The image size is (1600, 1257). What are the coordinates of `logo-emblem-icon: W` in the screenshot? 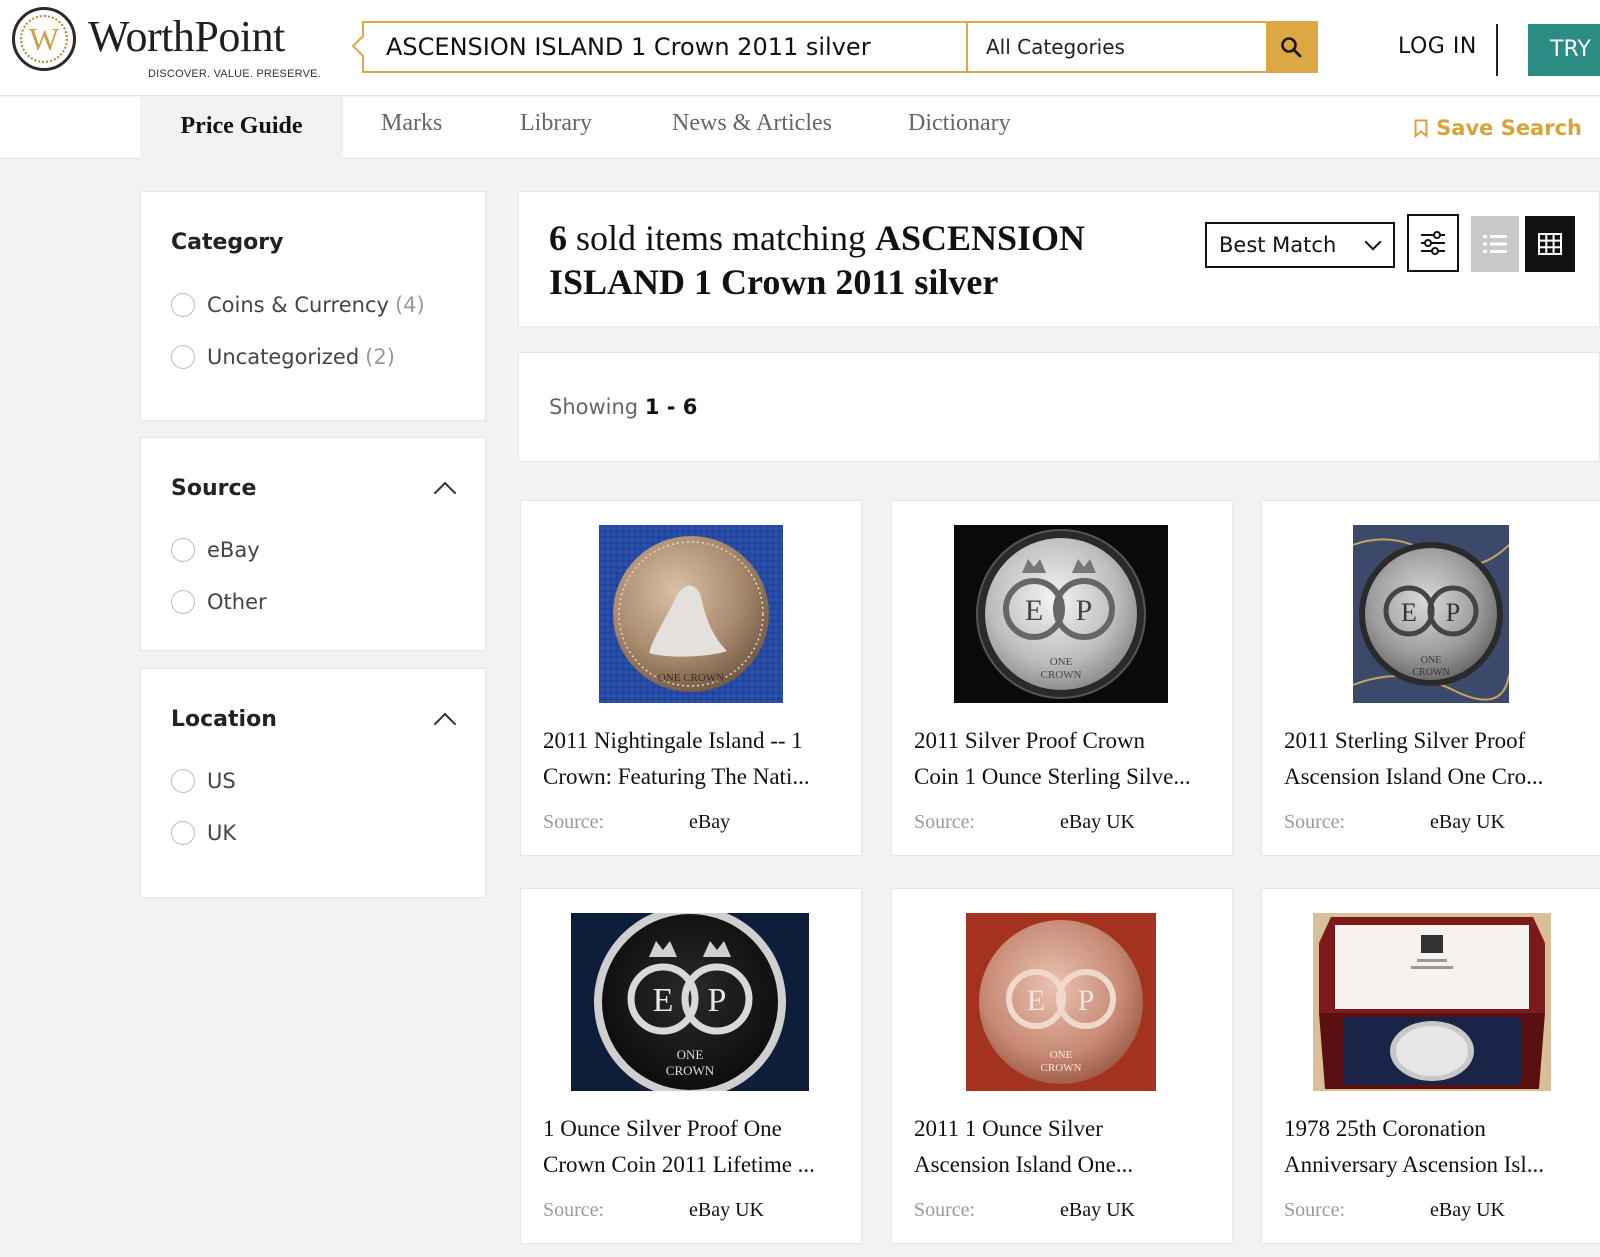 It's located at (44, 39).